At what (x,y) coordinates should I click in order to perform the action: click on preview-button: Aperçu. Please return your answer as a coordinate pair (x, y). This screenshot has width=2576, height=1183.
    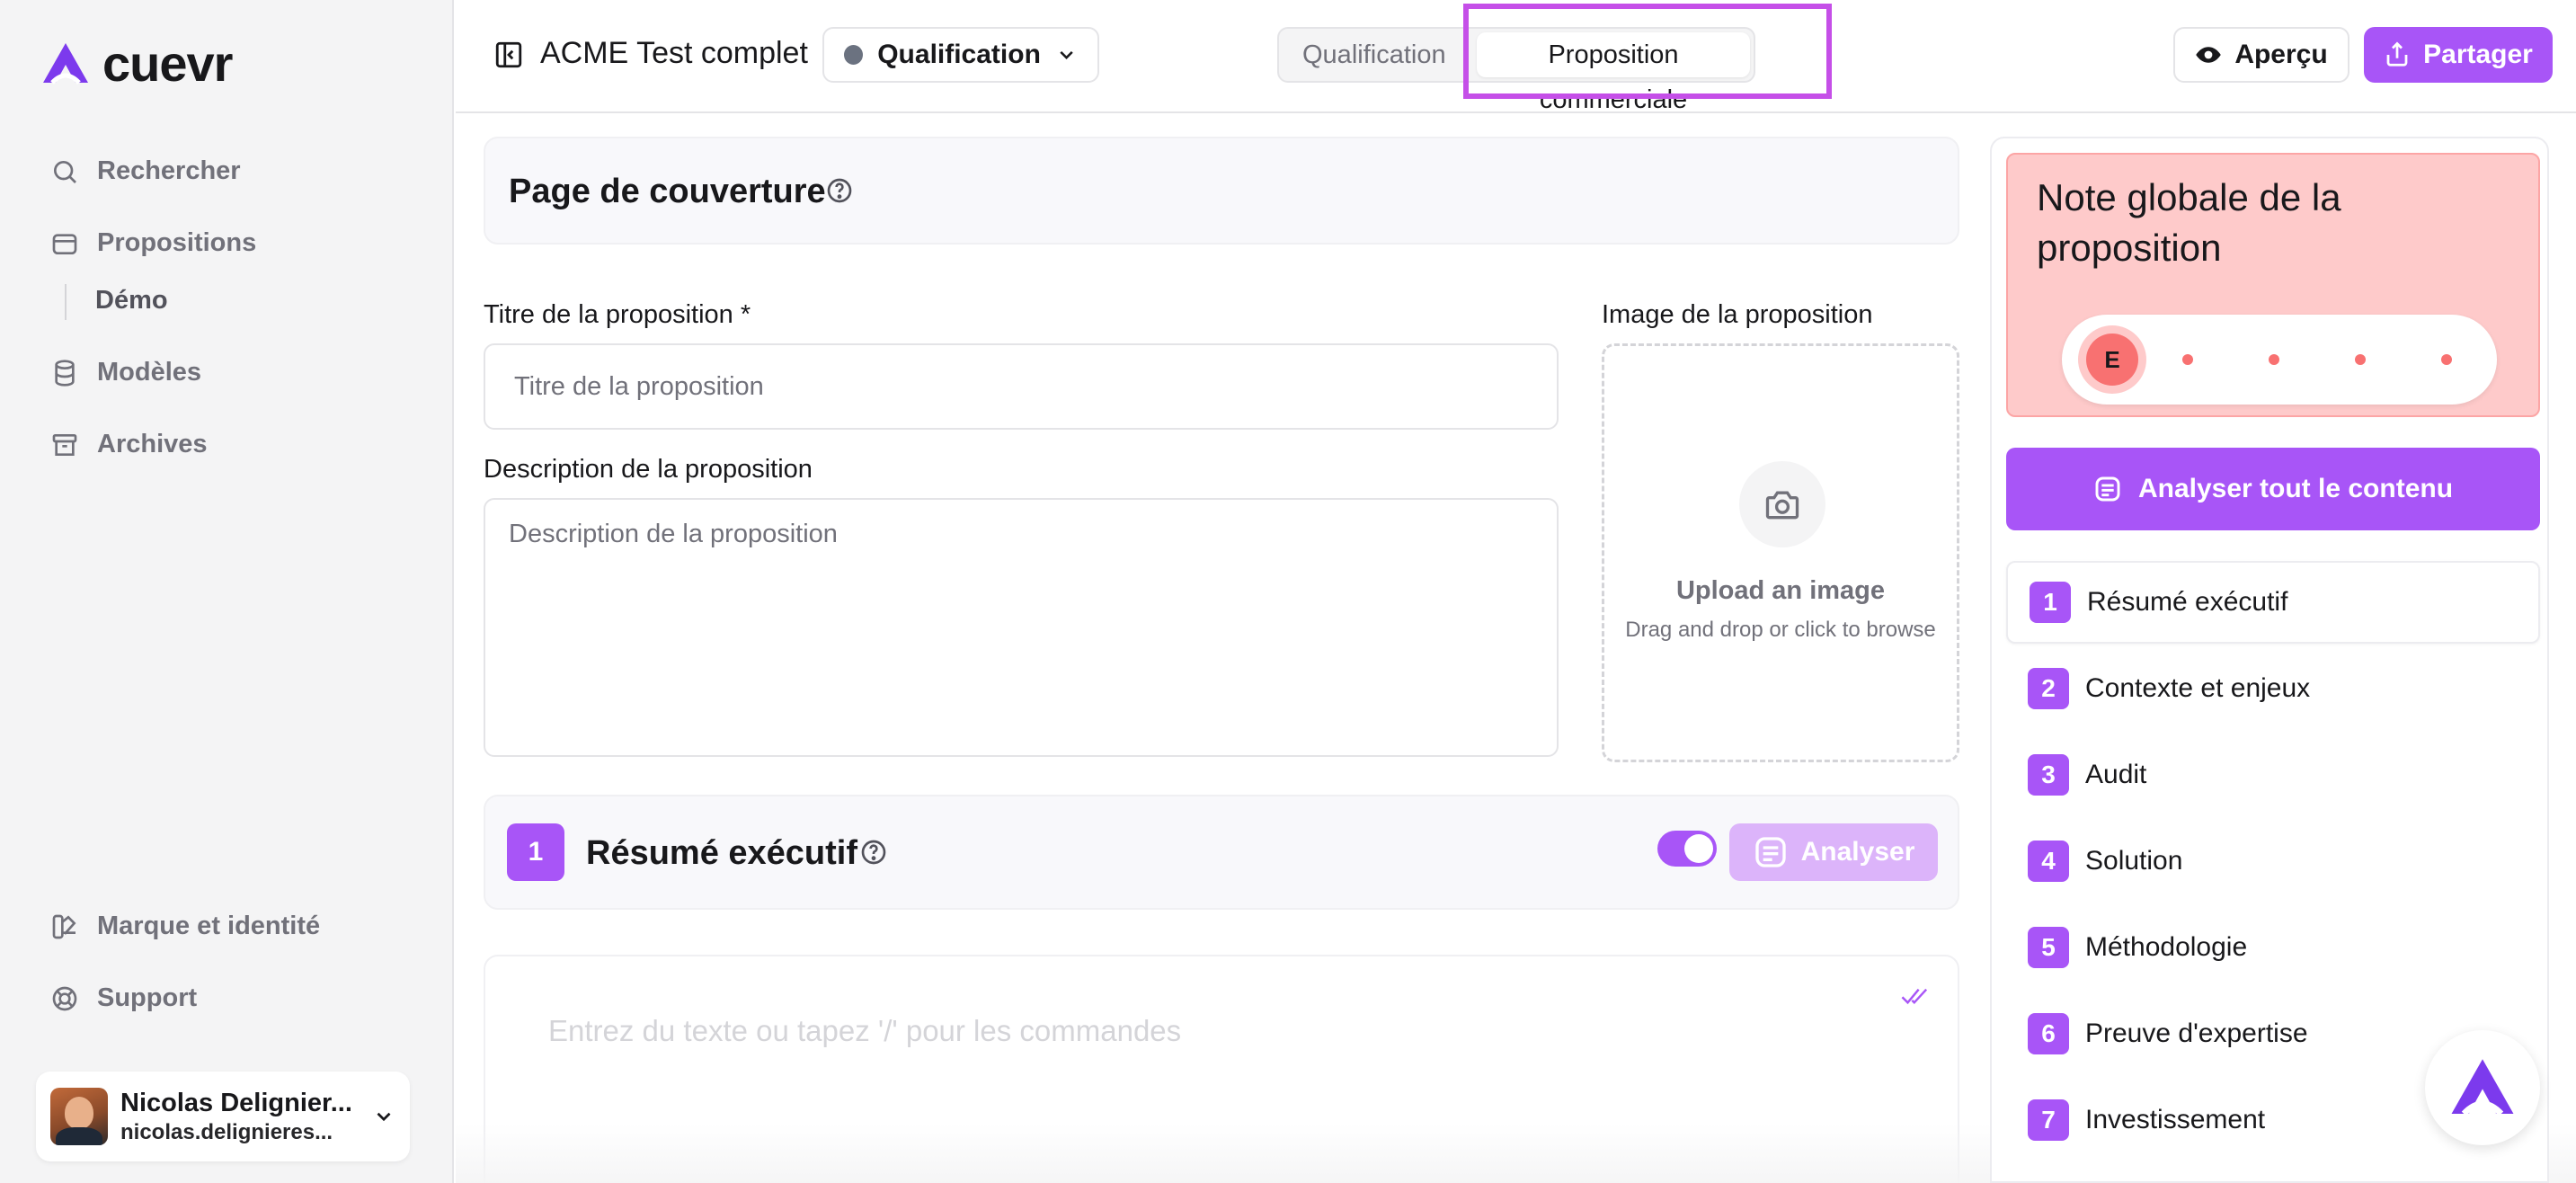
    Looking at the image, I should click on (2261, 55).